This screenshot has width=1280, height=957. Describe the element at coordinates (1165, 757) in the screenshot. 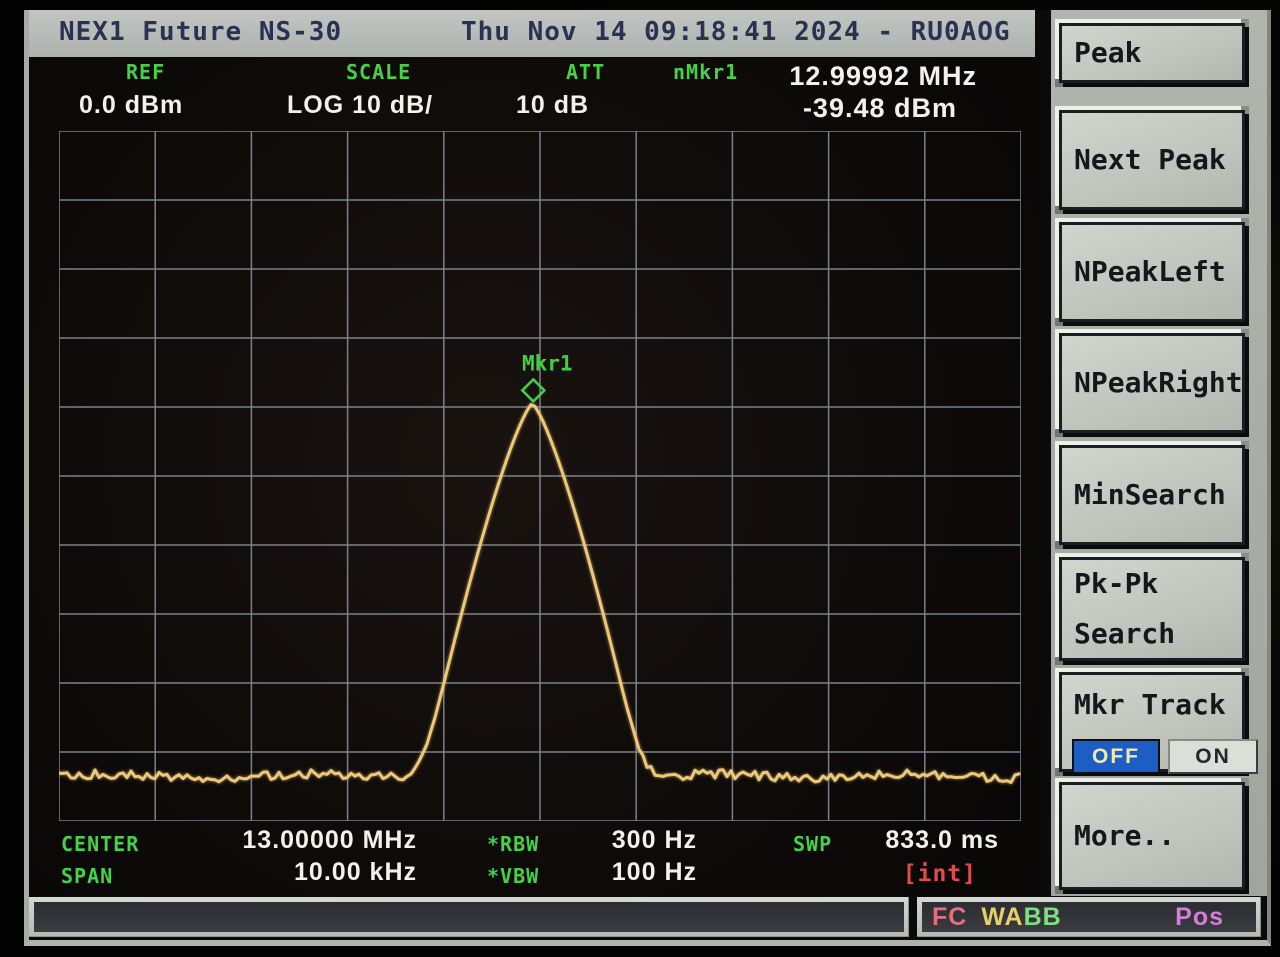

I see `mkr-track-toggle: OFF ON` at that location.